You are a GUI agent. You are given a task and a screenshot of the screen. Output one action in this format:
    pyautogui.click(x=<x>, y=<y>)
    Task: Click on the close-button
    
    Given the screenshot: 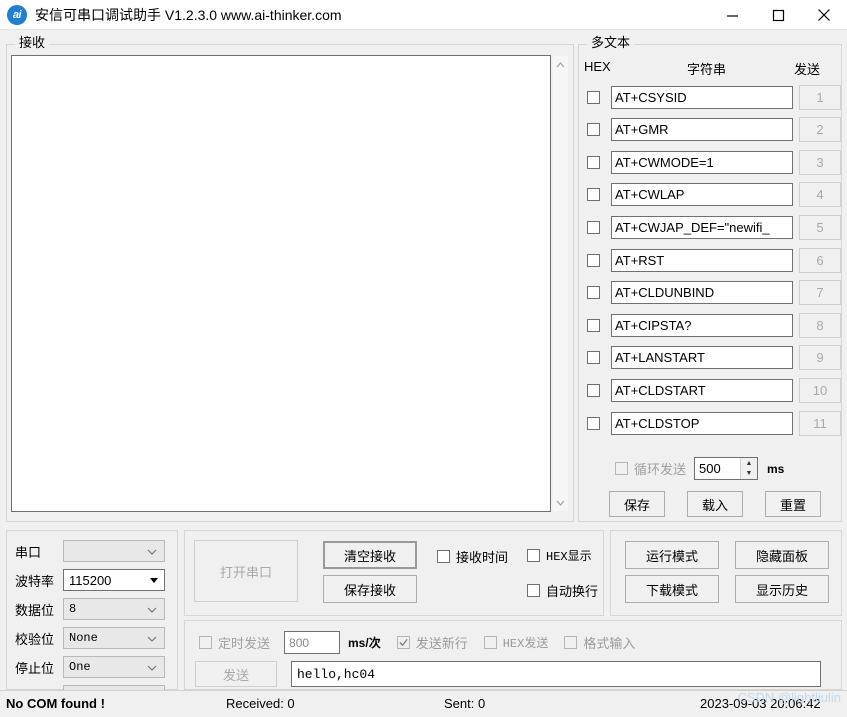 What is the action you would take?
    pyautogui.click(x=824, y=15)
    